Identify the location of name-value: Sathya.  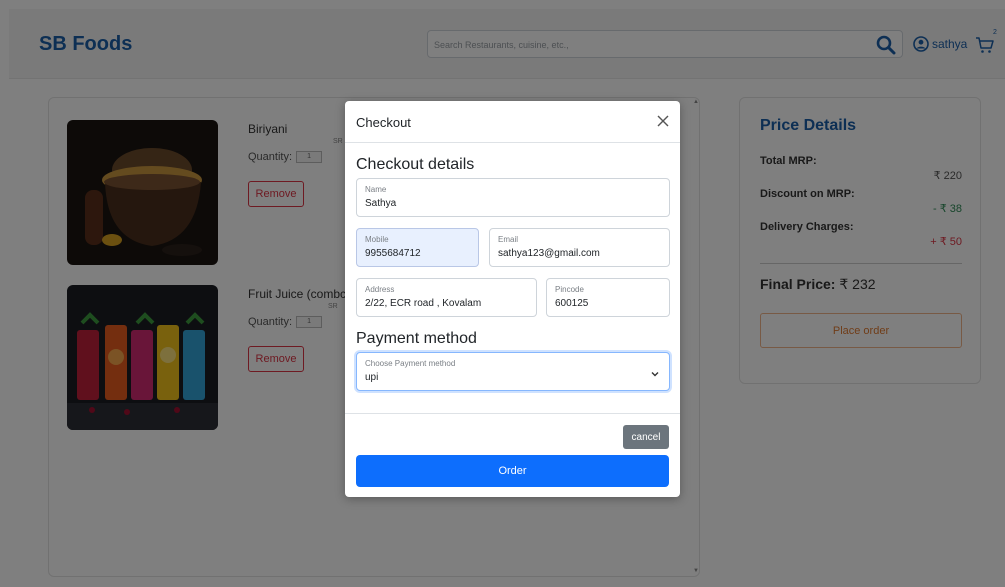
(505, 203).